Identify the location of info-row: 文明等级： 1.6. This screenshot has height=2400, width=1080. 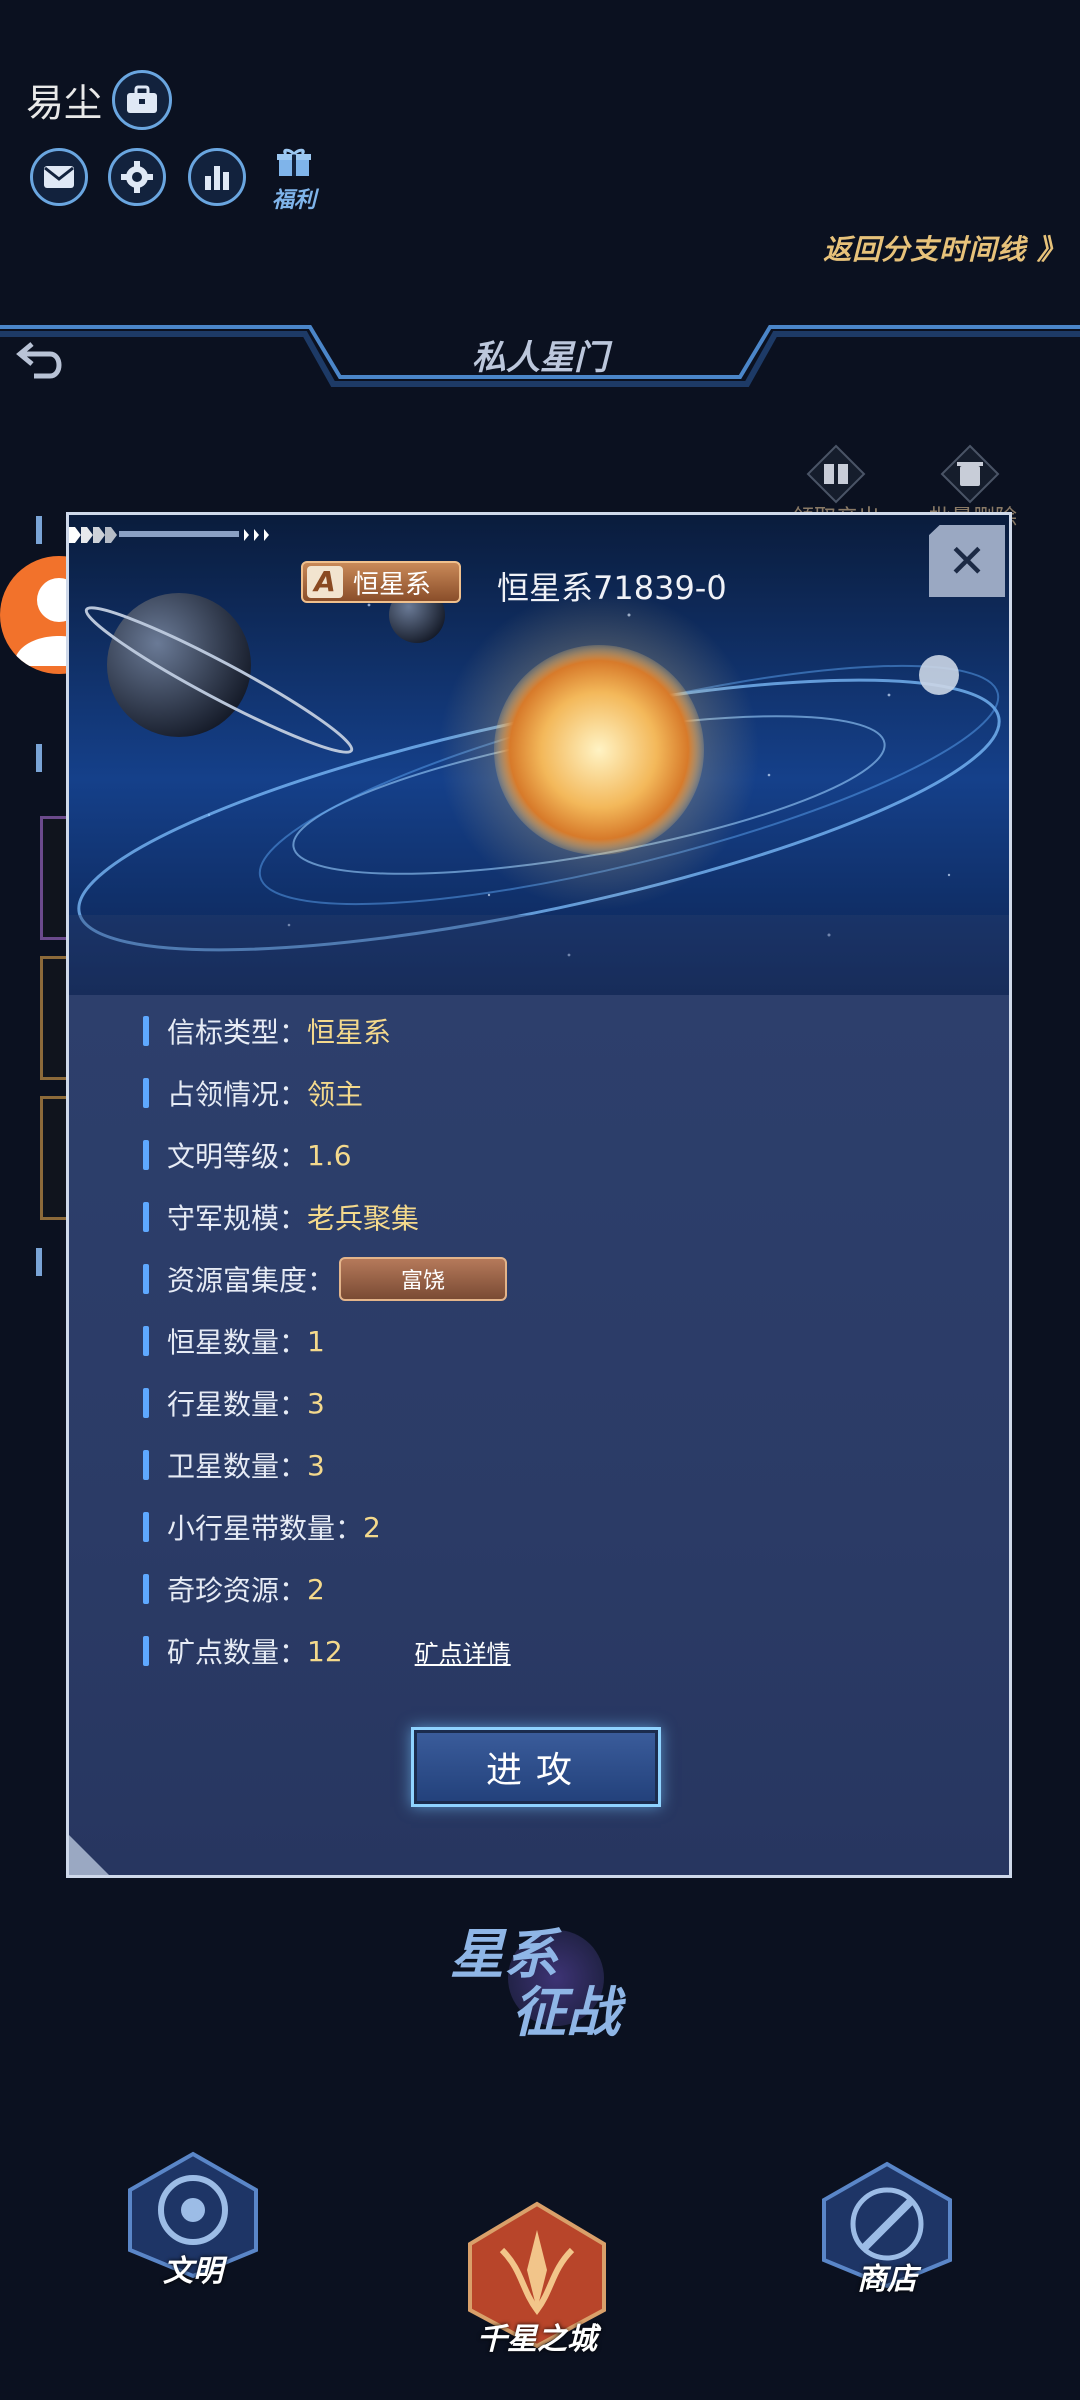
(247, 1155).